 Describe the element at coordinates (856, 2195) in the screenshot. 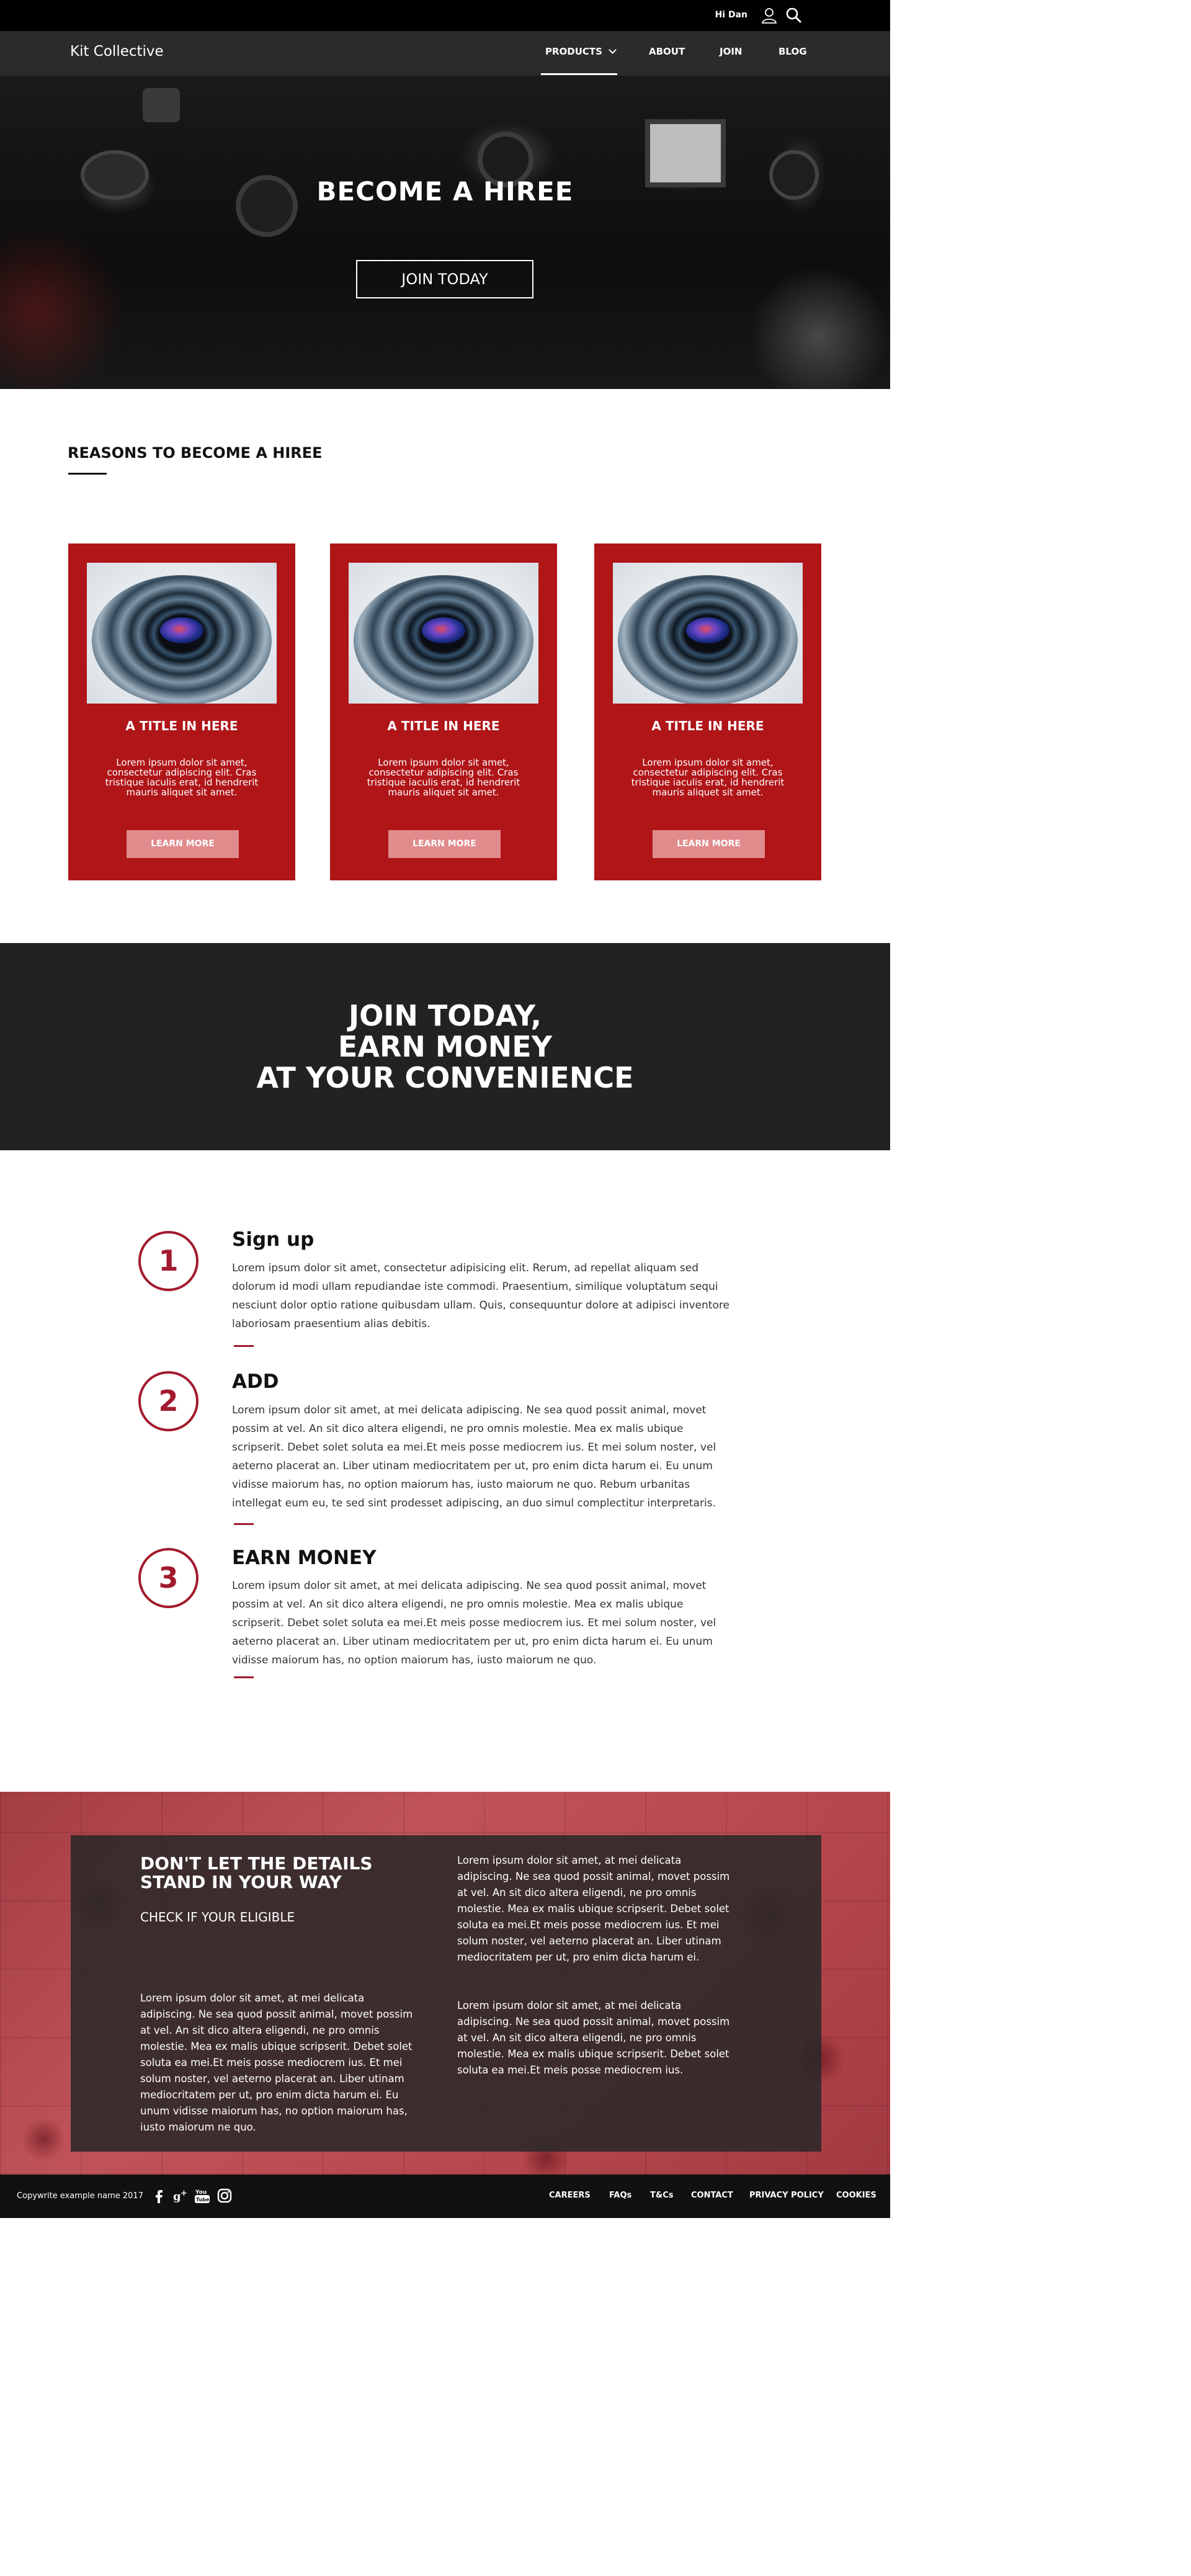

I see `footer-link-cookies: COOKIES` at that location.